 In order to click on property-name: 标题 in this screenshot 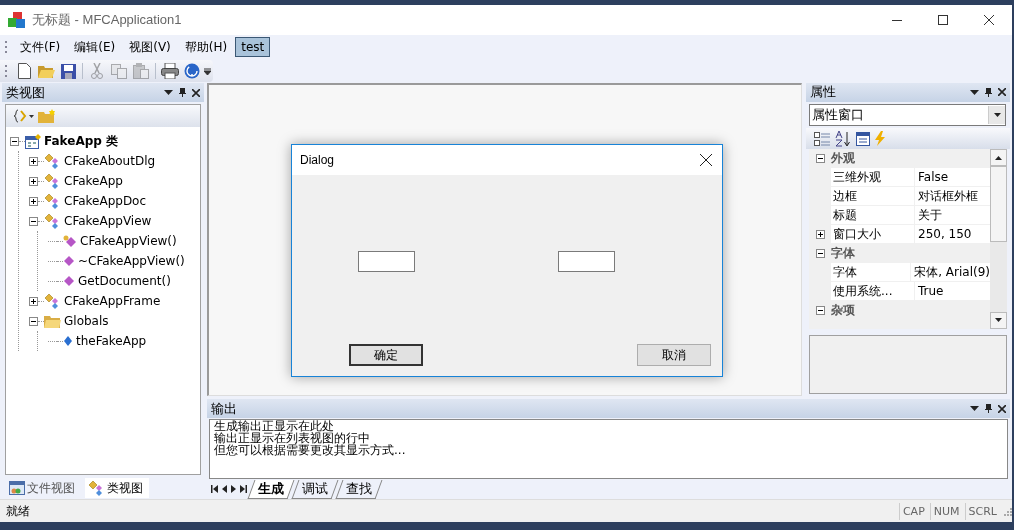, I will do `click(873, 216)`.